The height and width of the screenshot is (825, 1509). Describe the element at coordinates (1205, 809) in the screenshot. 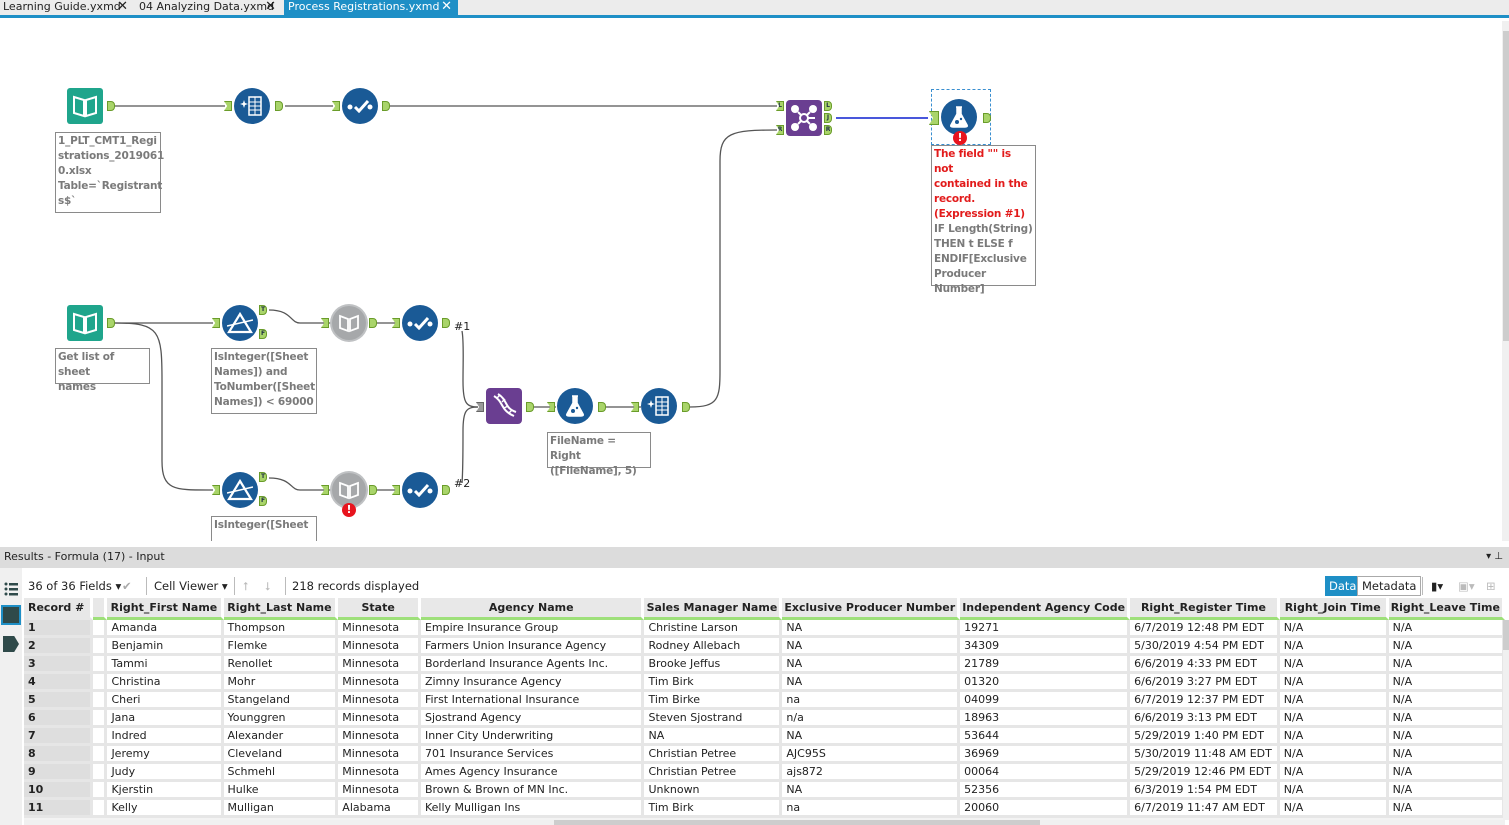

I see `table-cell: 6/7/2019 11:47 AM EDT` at that location.